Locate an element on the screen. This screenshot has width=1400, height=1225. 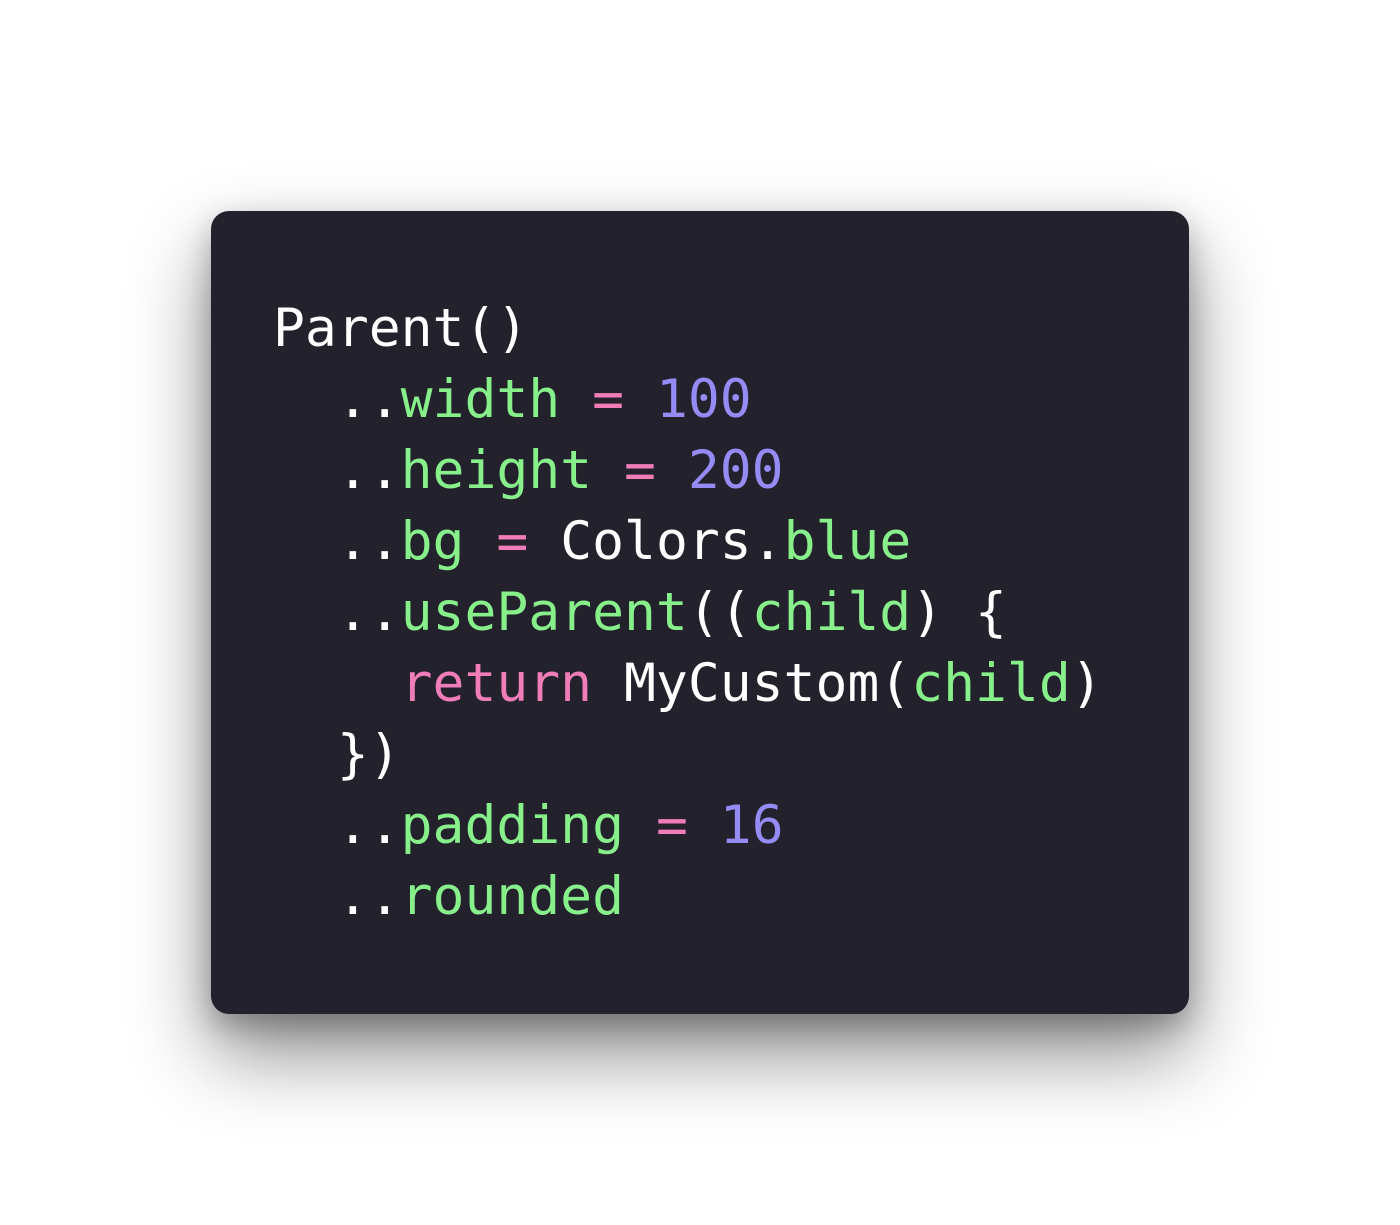
code-line: }) is located at coordinates (688, 754).